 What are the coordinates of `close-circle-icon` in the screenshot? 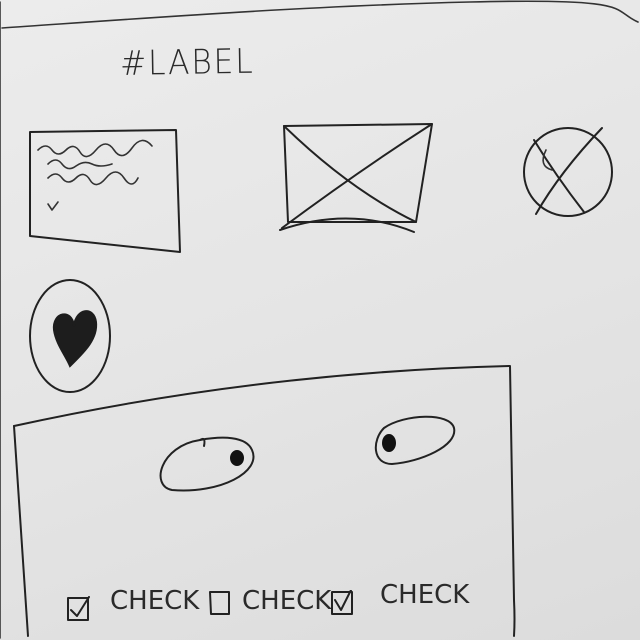 It's located at (568, 172).